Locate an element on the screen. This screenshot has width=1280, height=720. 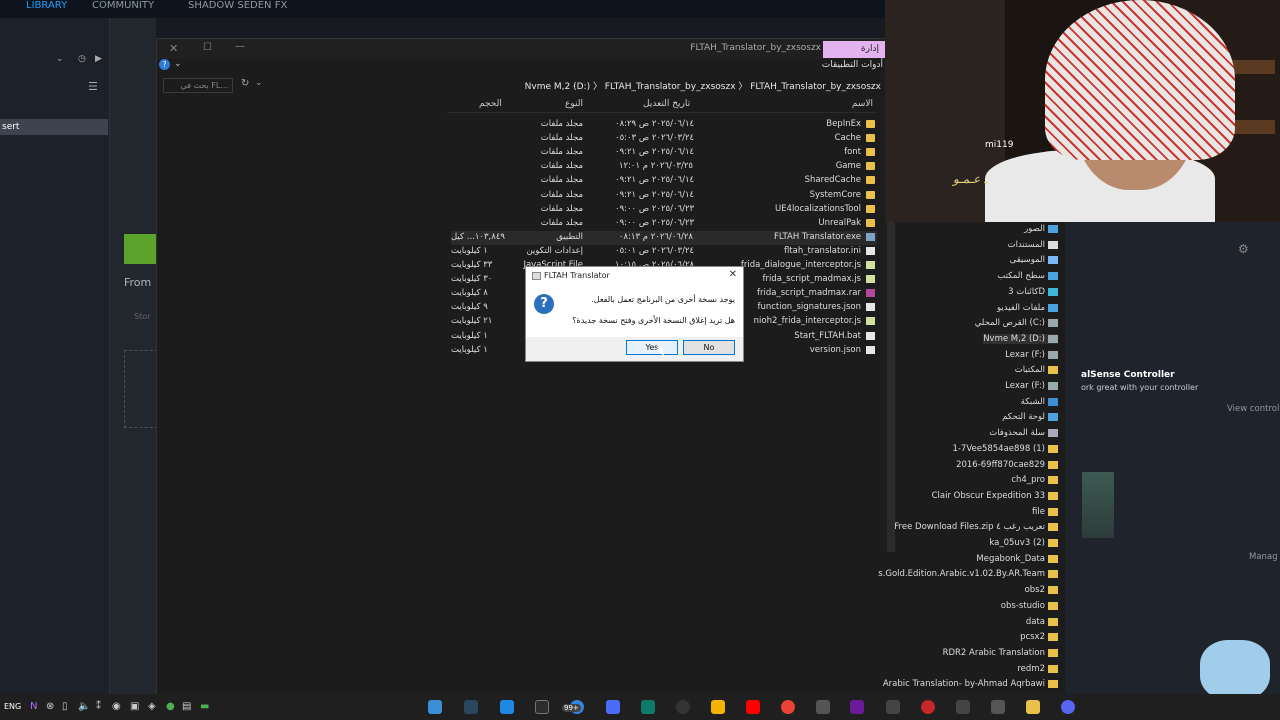
bluetooth-icon: ⊗ is located at coordinates (50, 706).